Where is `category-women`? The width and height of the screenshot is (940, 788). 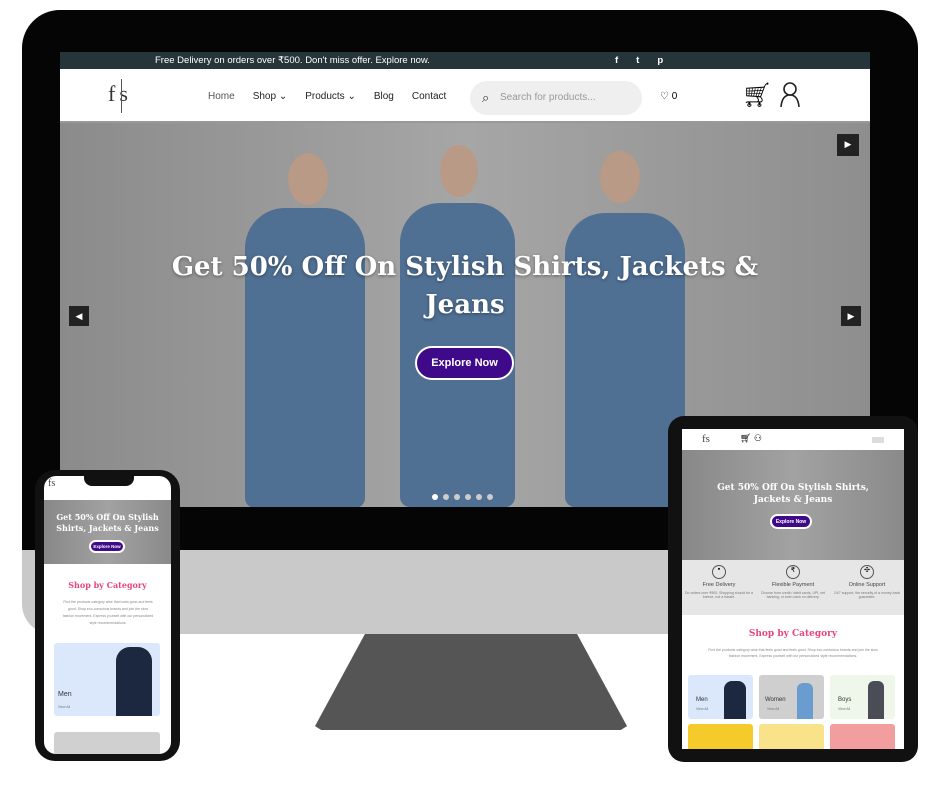
category-women is located at coordinates (107, 743).